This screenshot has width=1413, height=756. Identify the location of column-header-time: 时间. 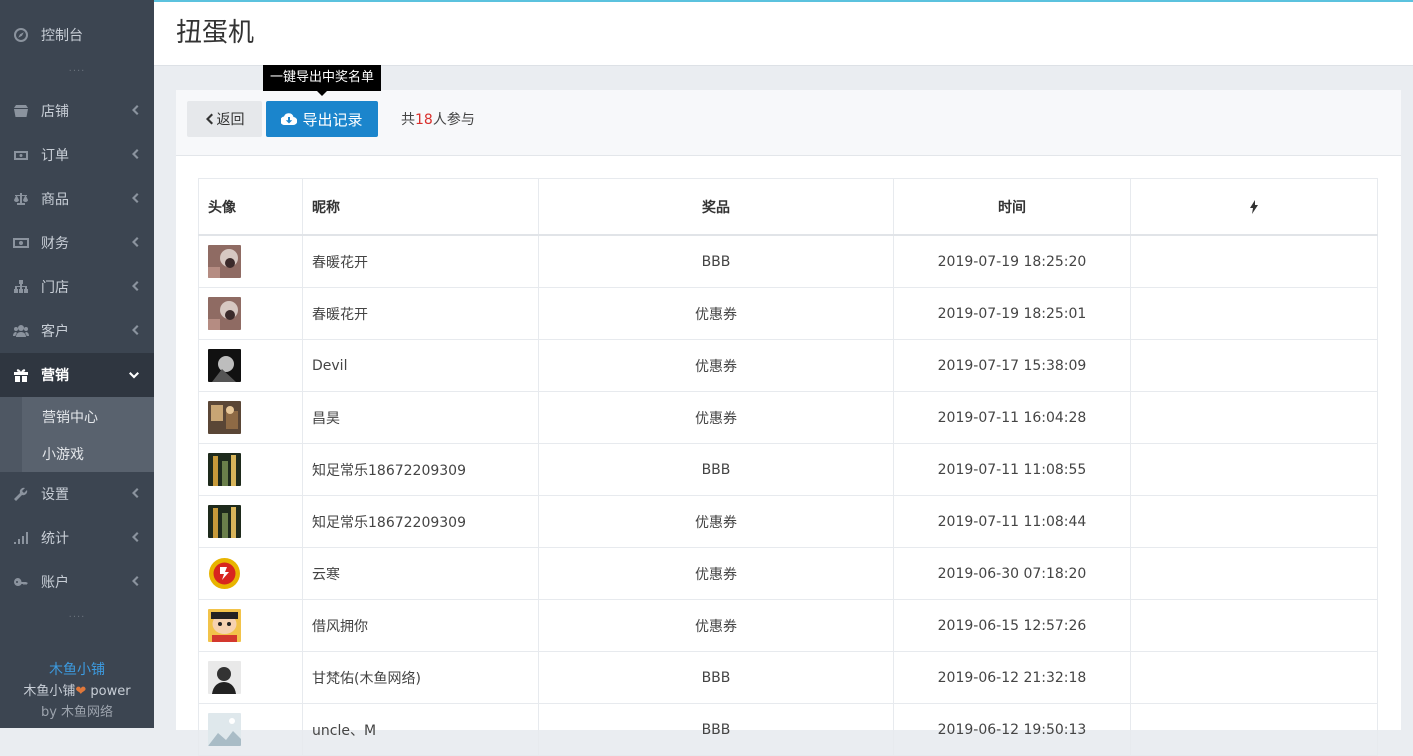
(1012, 207).